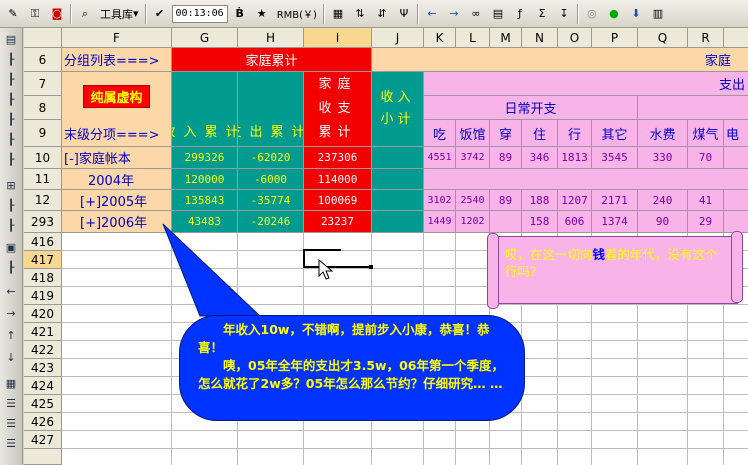 The width and height of the screenshot is (748, 465). Describe the element at coordinates (11, 247) in the screenshot. I see `image-icon: ▣` at that location.